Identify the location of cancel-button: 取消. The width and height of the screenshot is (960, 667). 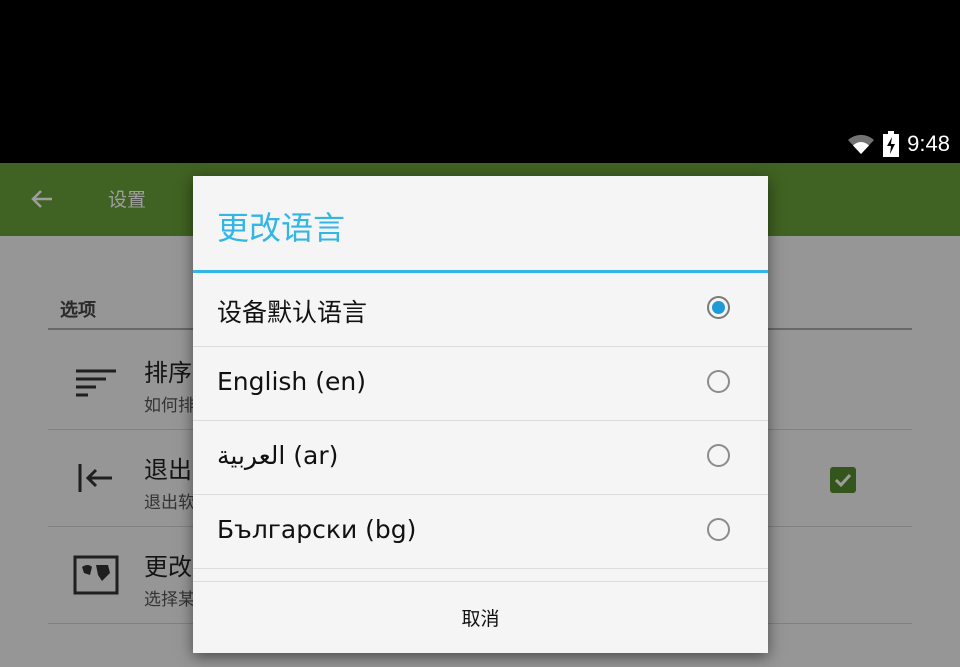
(480, 617).